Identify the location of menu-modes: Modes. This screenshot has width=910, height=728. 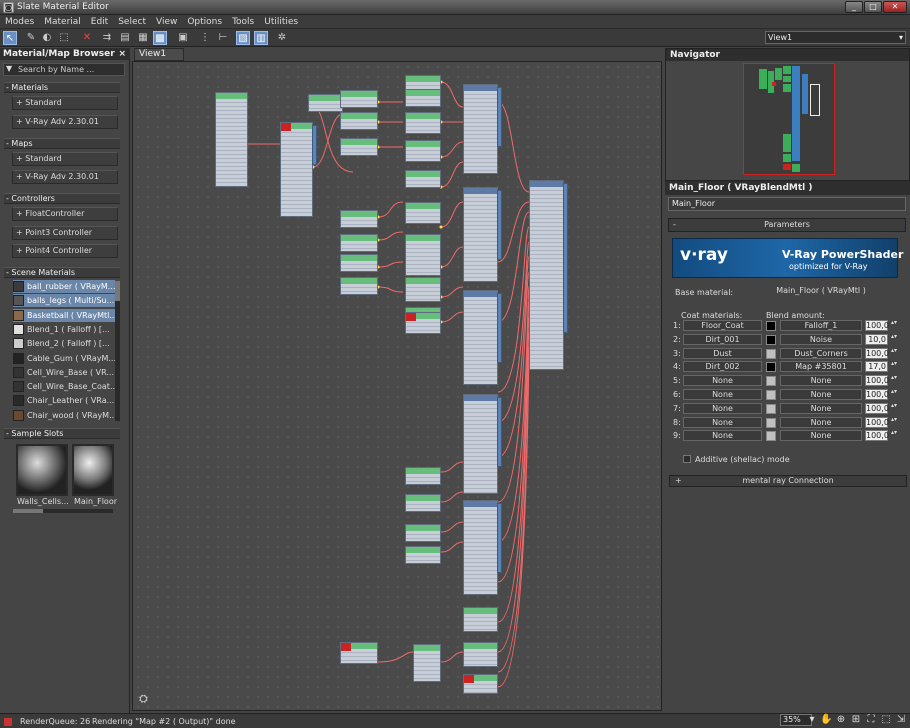
(19, 22).